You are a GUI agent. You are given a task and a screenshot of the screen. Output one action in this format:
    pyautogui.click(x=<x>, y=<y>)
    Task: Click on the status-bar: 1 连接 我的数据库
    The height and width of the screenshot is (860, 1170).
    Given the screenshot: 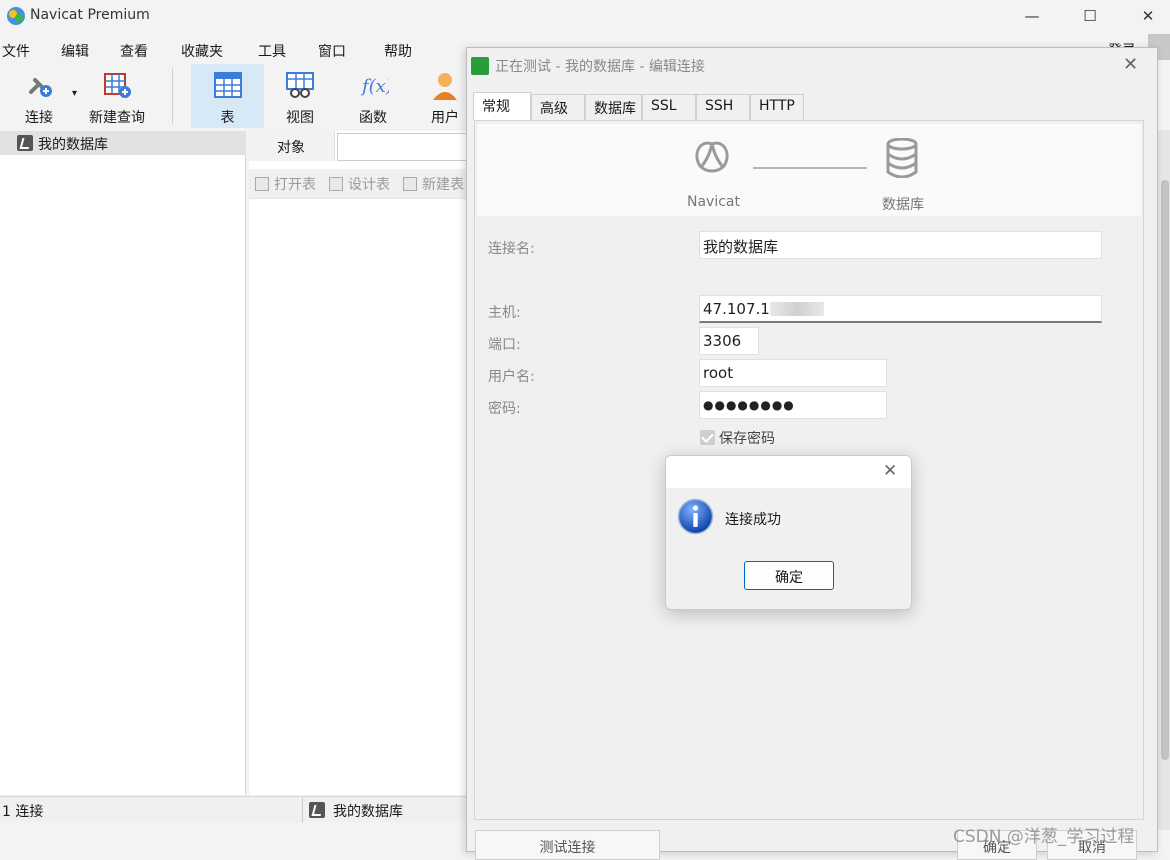 What is the action you would take?
    pyautogui.click(x=233, y=809)
    